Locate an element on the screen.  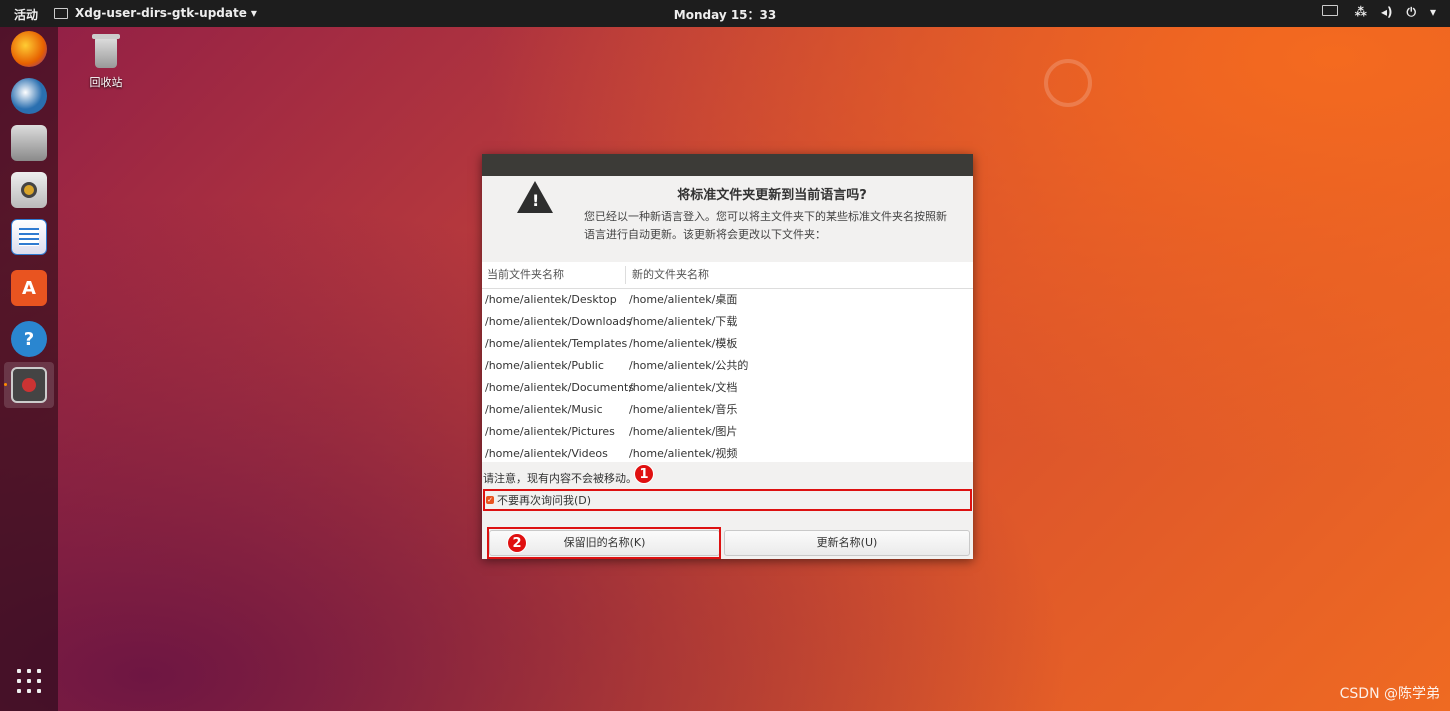
chevron-down-icon: ▾ is located at coordinates (1433, 12).